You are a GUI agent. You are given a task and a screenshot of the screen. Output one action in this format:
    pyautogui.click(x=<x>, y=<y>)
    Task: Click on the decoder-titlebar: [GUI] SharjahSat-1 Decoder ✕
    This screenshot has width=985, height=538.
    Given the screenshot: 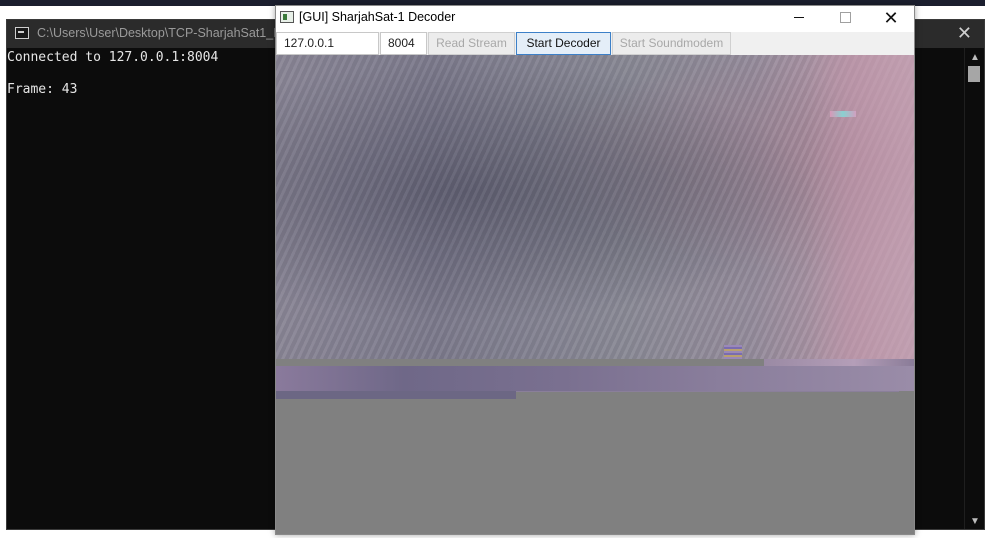 What is the action you would take?
    pyautogui.click(x=595, y=19)
    